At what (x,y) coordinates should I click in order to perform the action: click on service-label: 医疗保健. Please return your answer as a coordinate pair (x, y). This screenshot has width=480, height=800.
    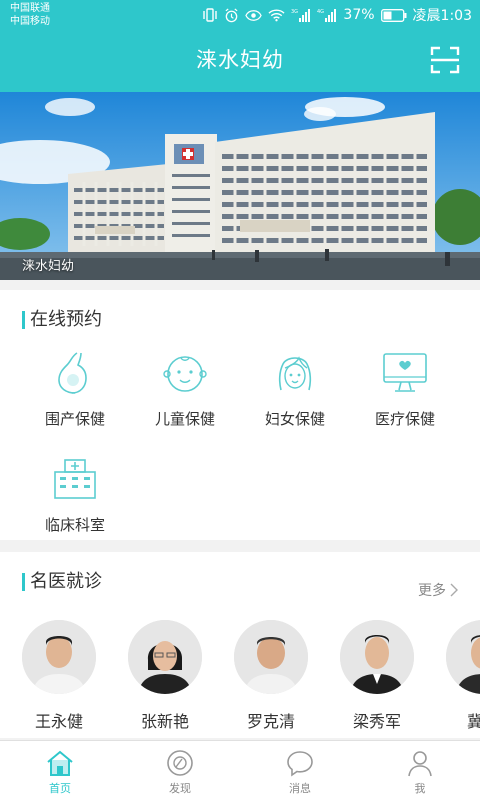
    Looking at the image, I should click on (404, 419).